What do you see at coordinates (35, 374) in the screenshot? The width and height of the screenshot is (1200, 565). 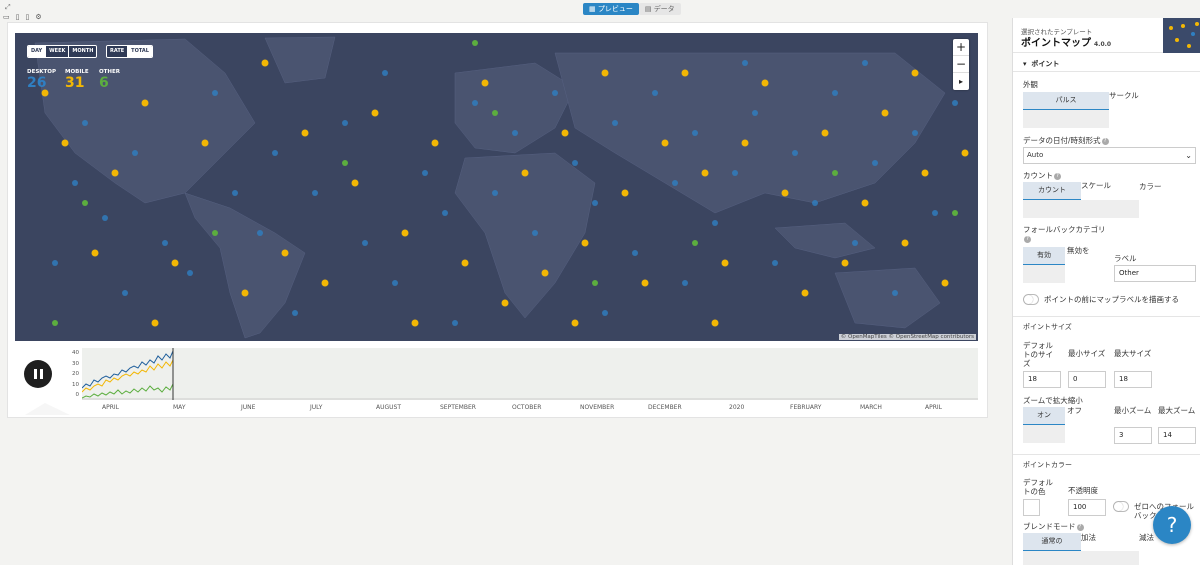 I see `pause-icon` at bounding box center [35, 374].